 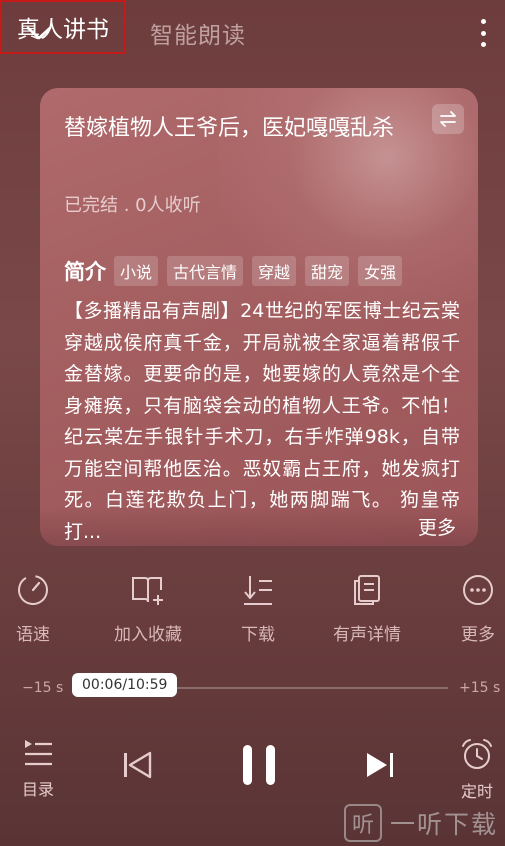 What do you see at coordinates (38, 769) in the screenshot?
I see `catalog-button: 目录` at bounding box center [38, 769].